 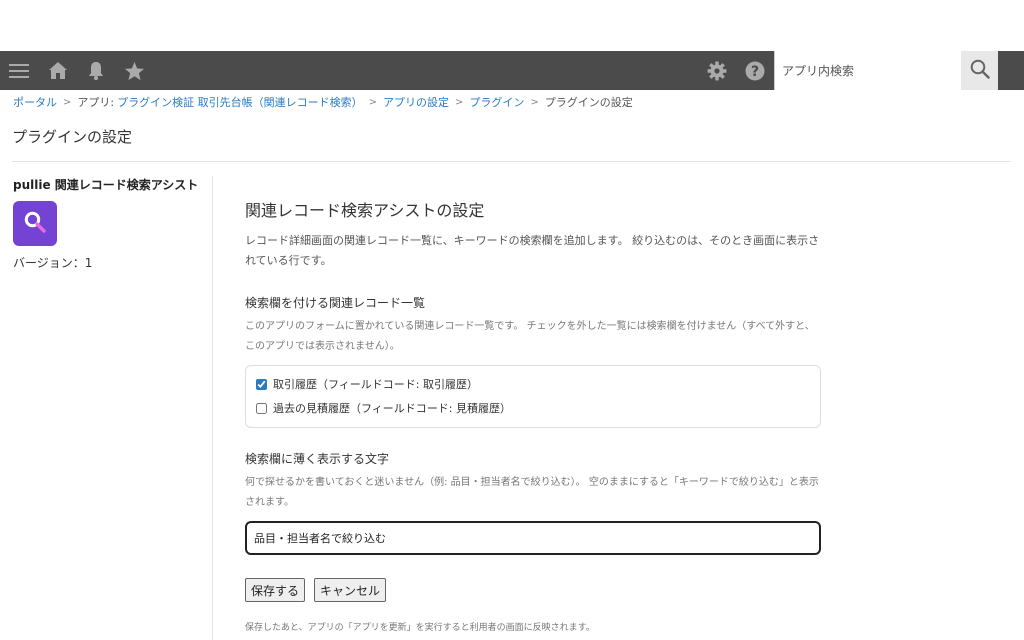 I want to click on global-header: ?, so click(x=512, y=70).